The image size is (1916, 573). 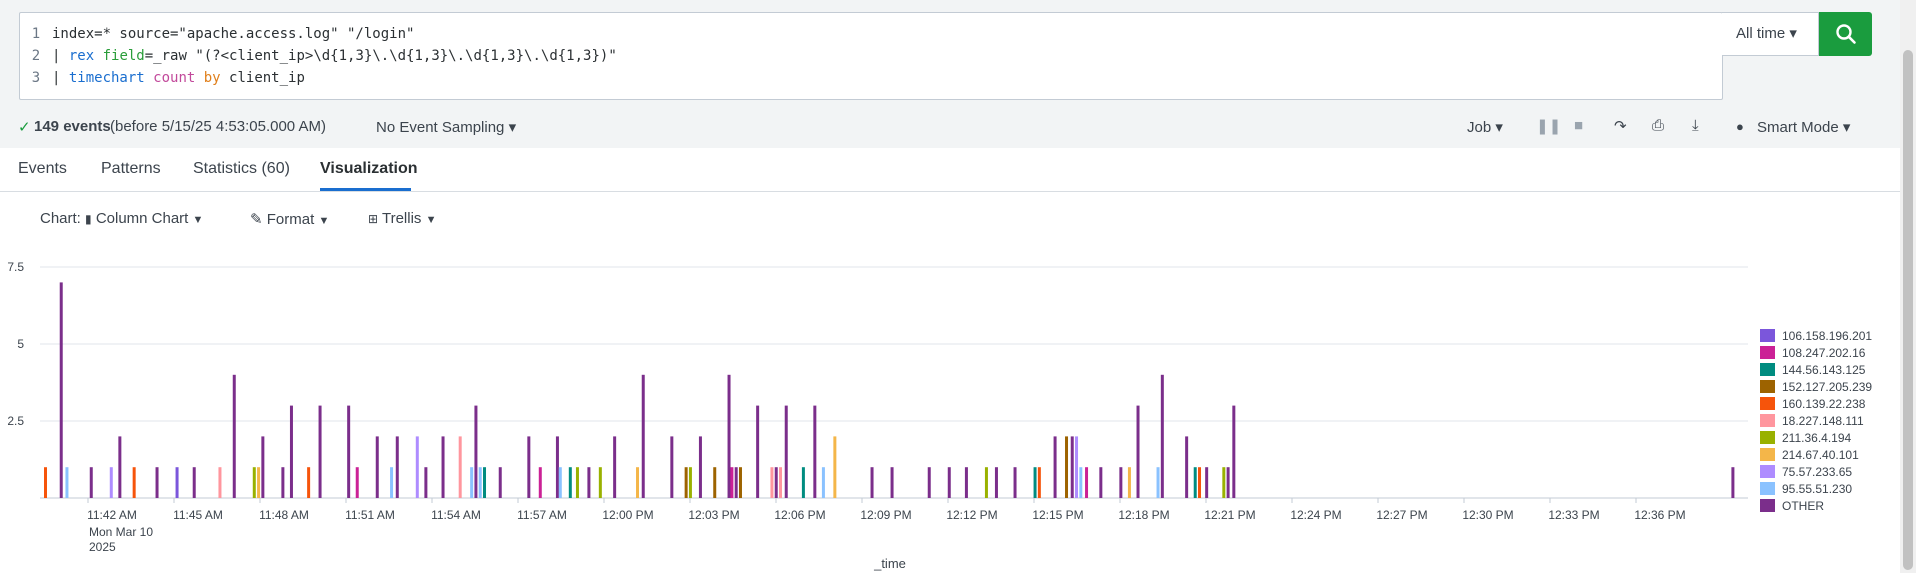 What do you see at coordinates (72, 126) in the screenshot?
I see `events-count: 149 events` at bounding box center [72, 126].